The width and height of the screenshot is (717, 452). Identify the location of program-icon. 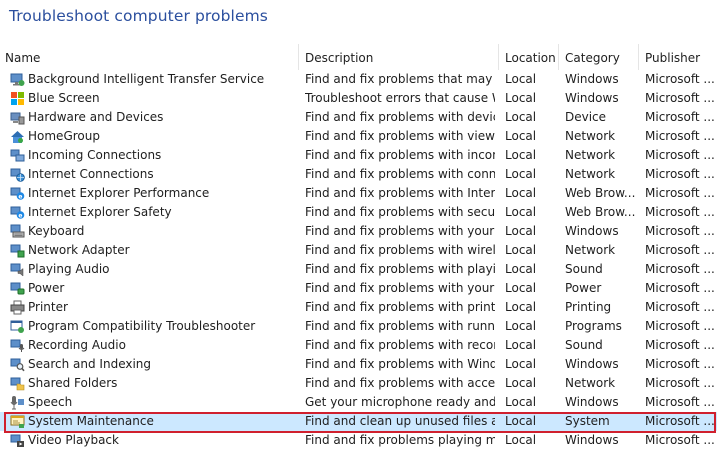
(17, 326).